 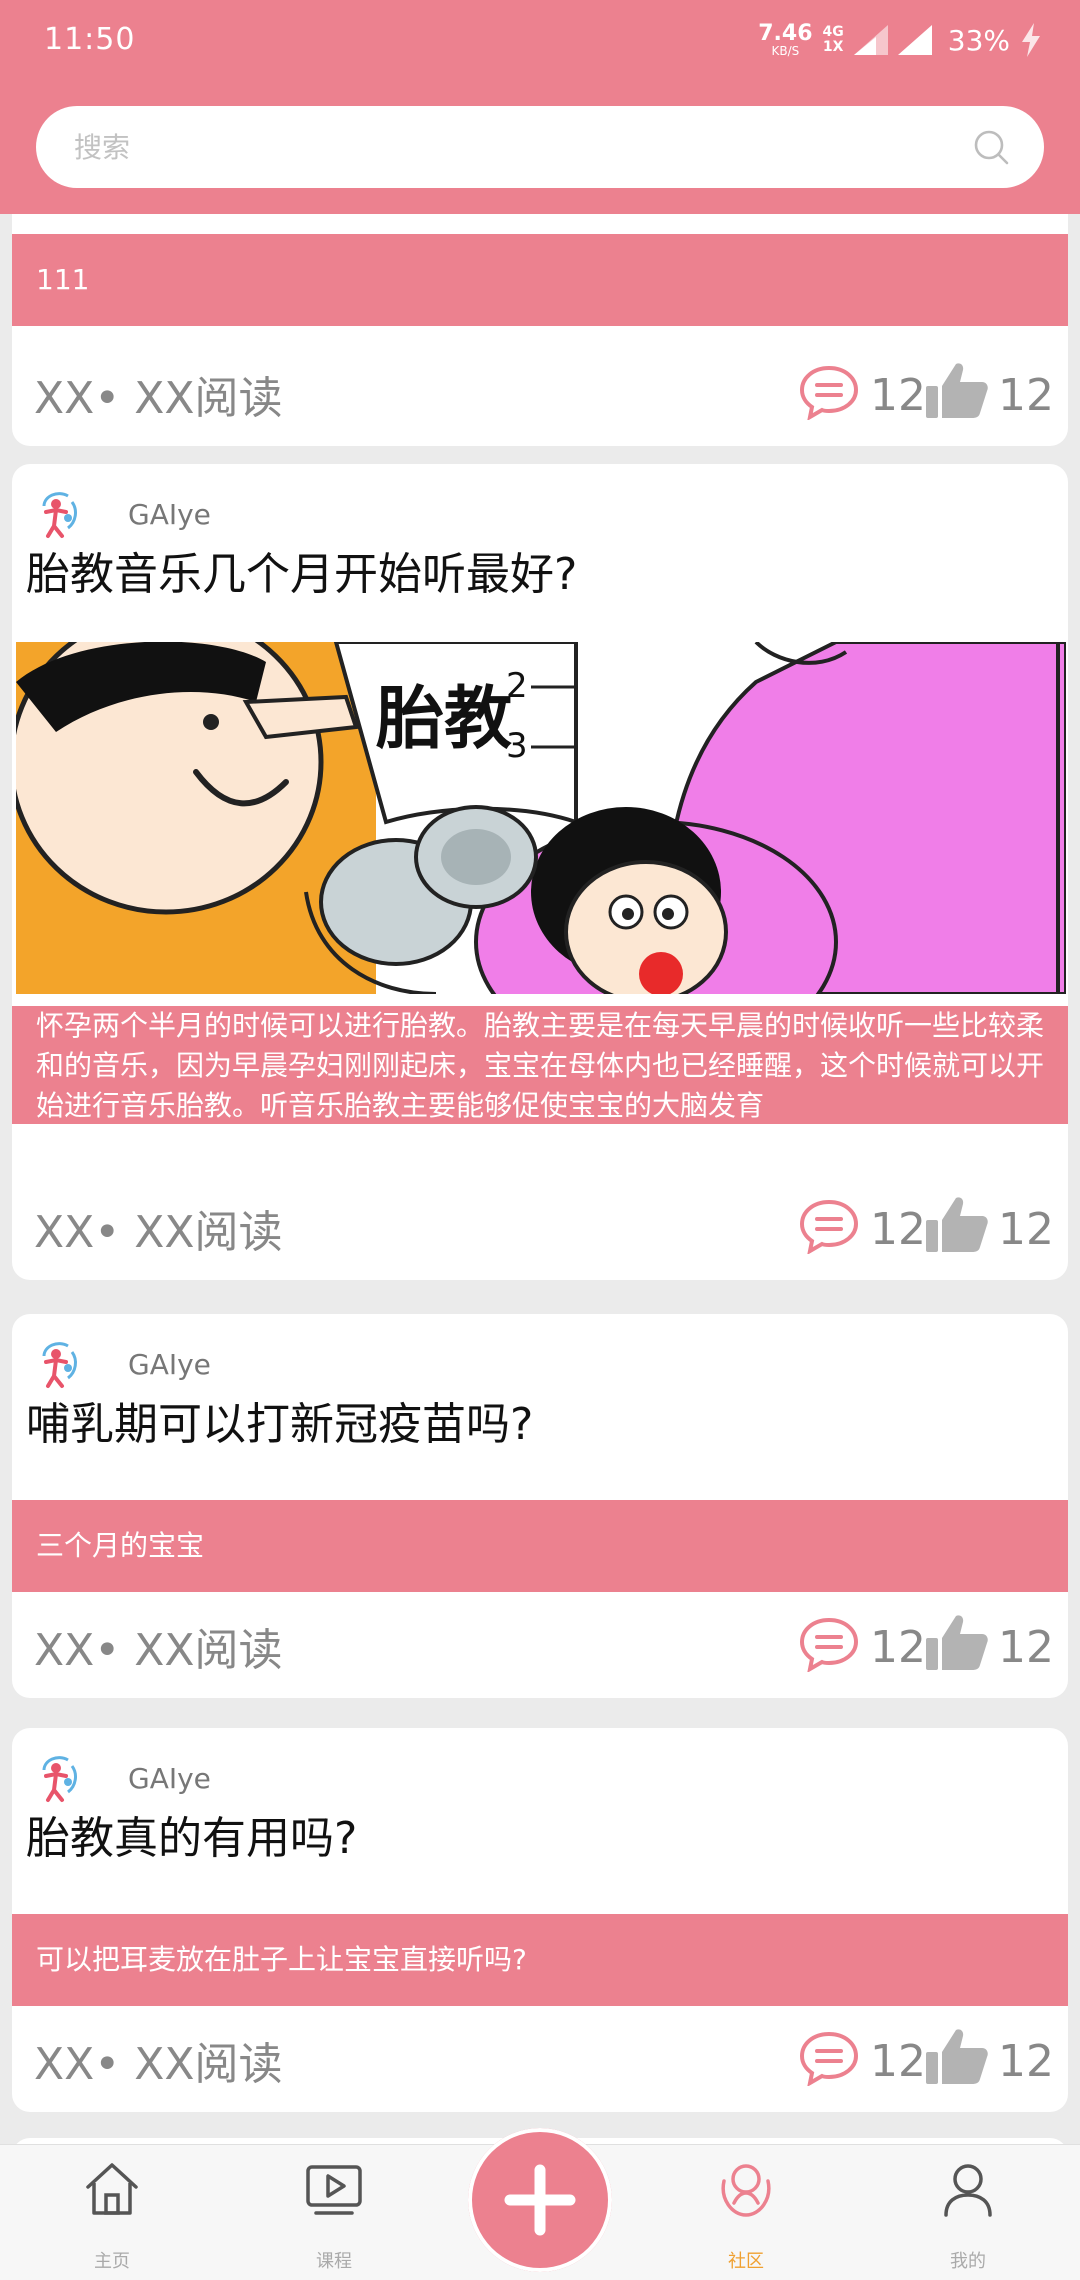 What do you see at coordinates (540, 1546) in the screenshot?
I see `post-excerpt: 三个月的宝宝` at bounding box center [540, 1546].